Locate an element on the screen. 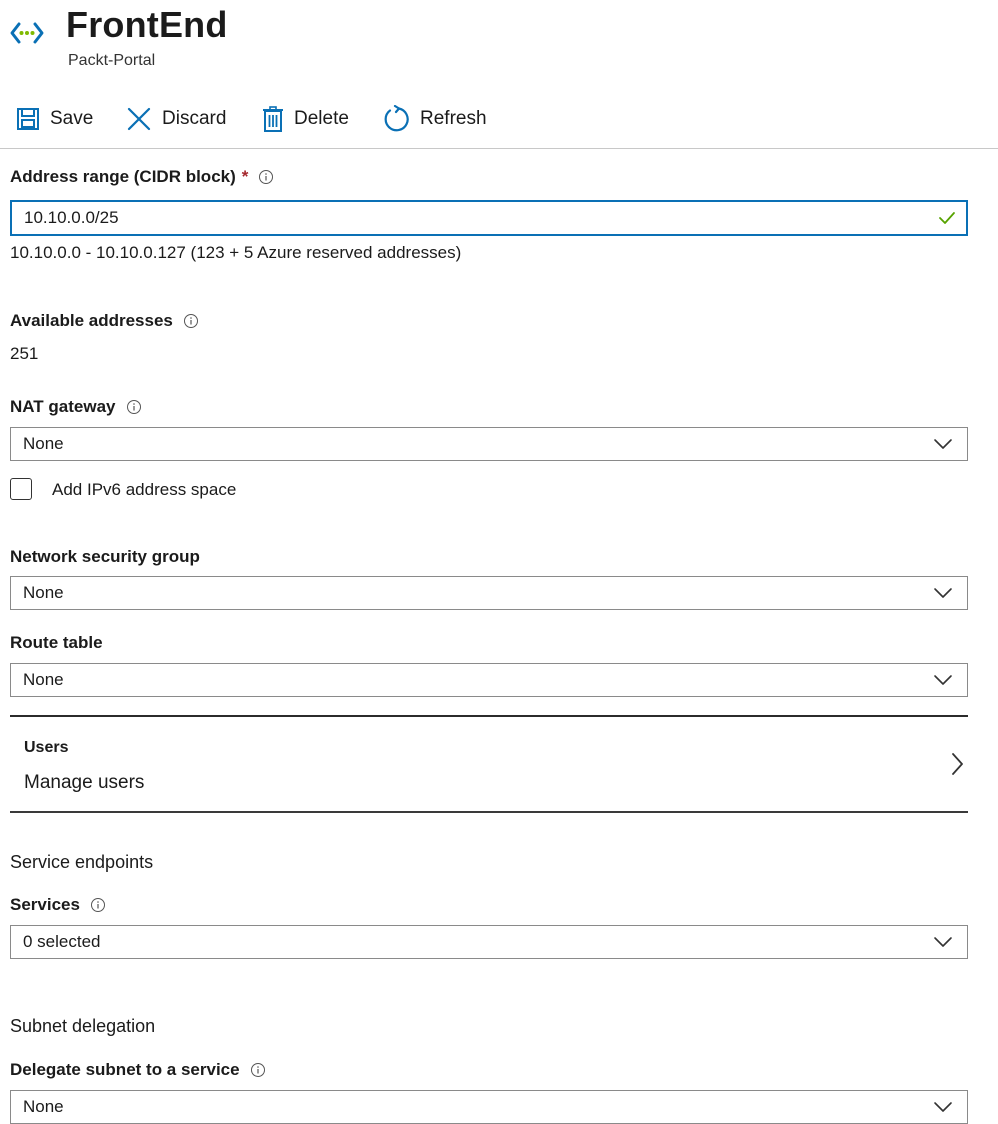 The height and width of the screenshot is (1124, 998). subnet-delegation-heading: Subnet delegation is located at coordinates (83, 1026).